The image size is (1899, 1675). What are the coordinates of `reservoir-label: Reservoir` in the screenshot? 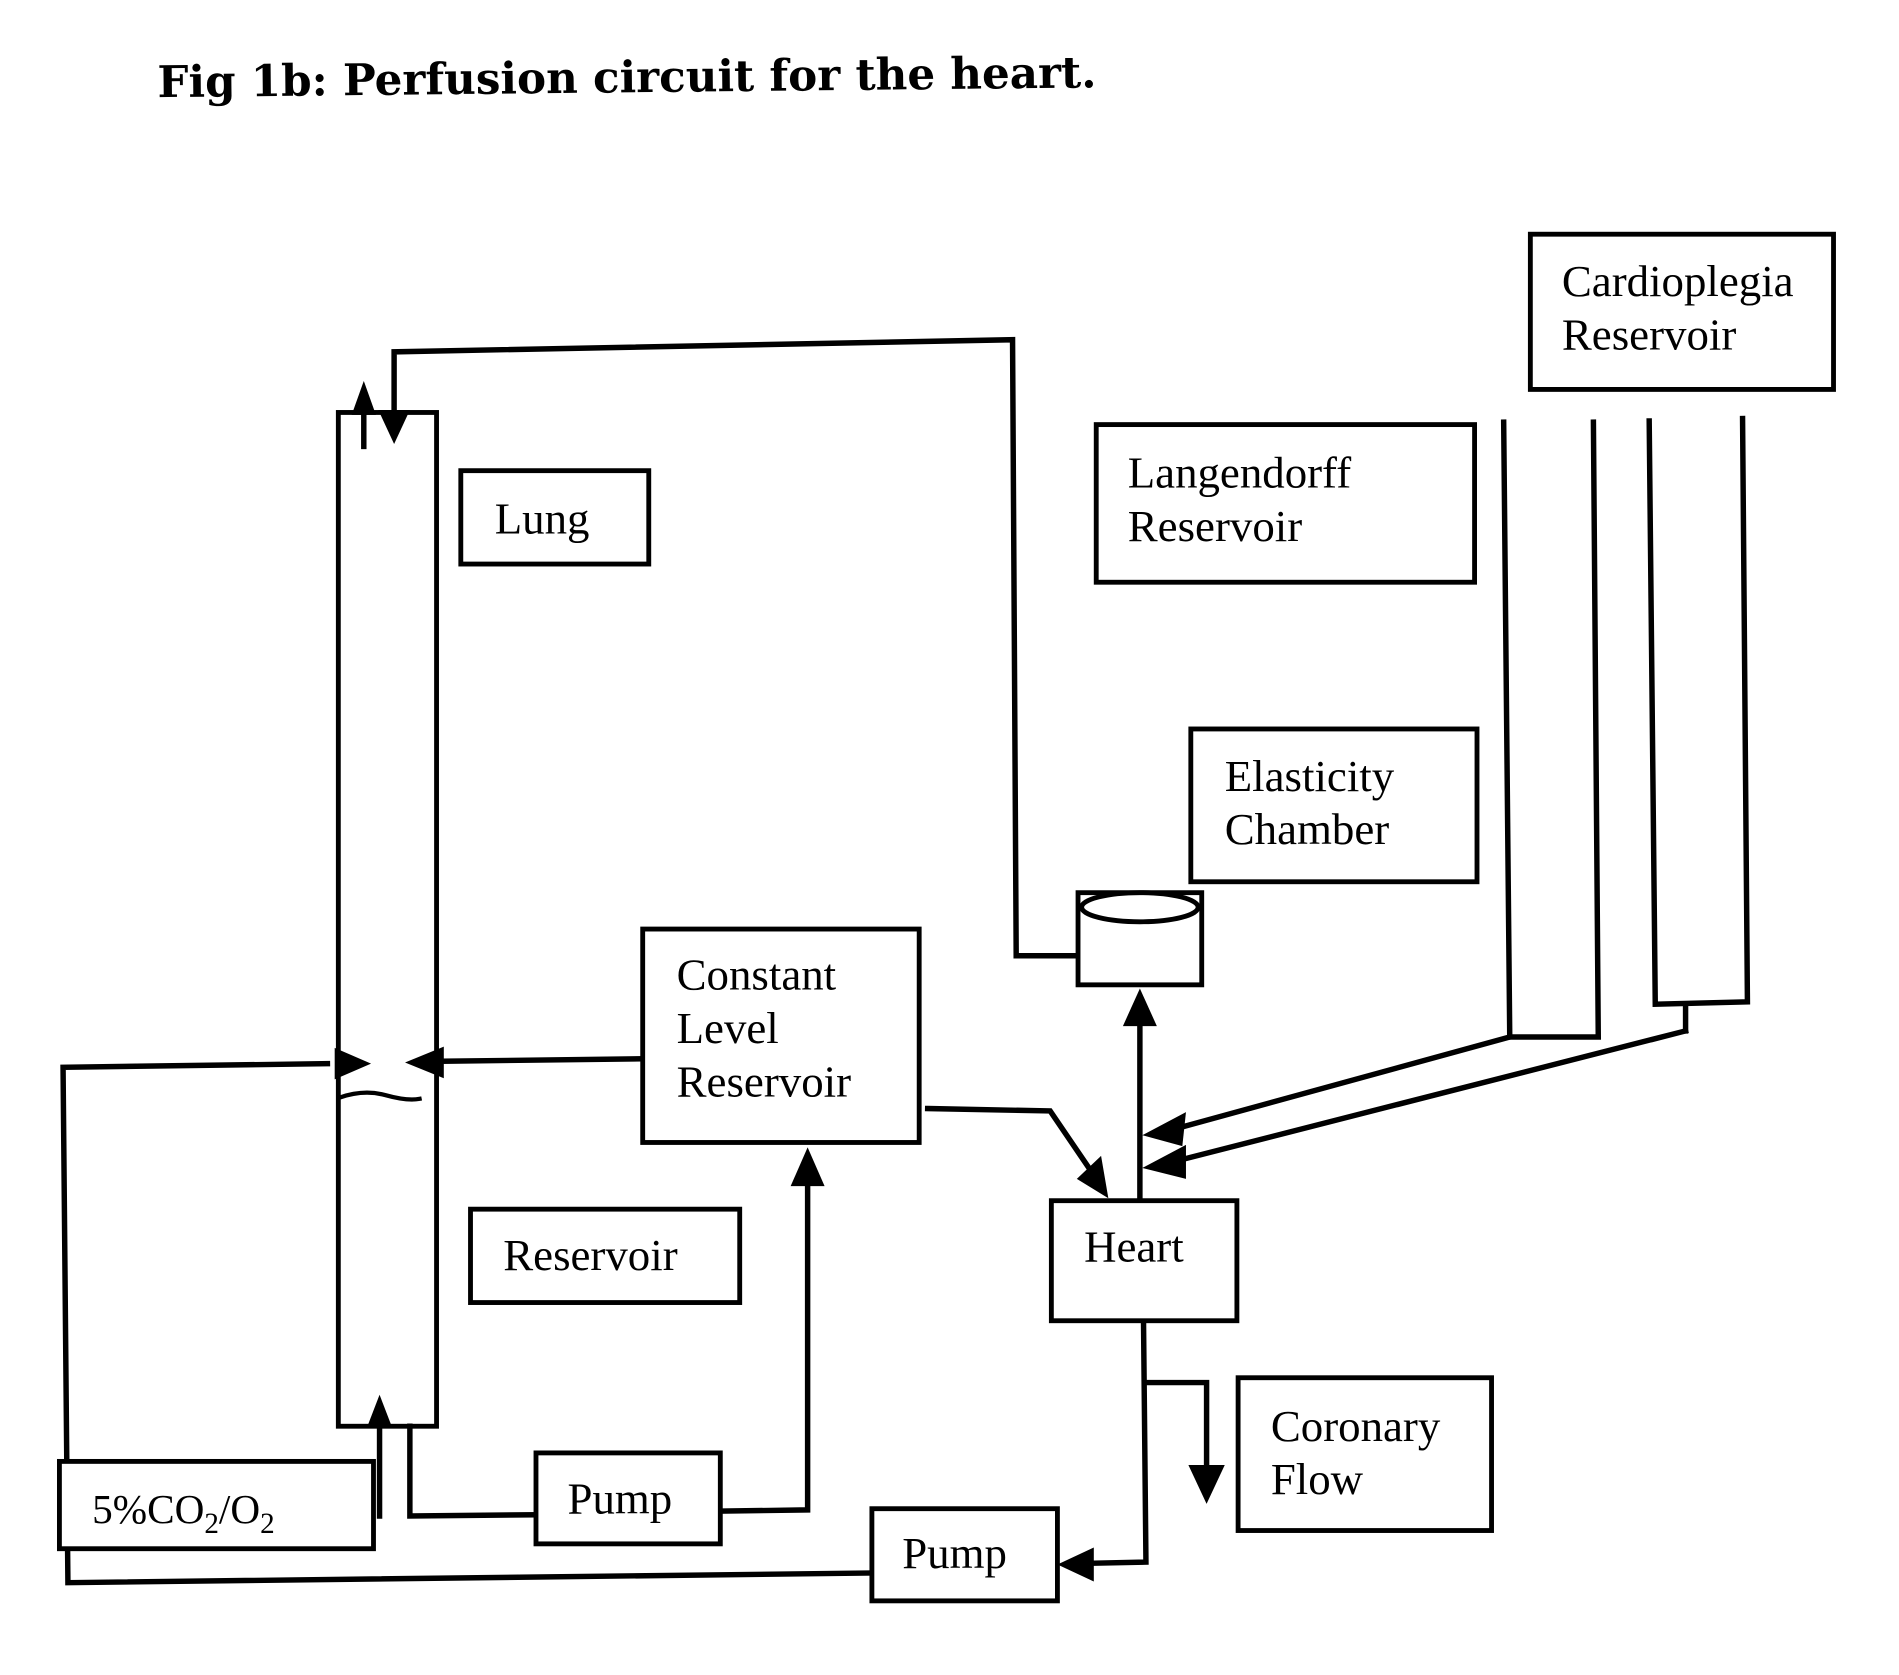 It's located at (590, 1255).